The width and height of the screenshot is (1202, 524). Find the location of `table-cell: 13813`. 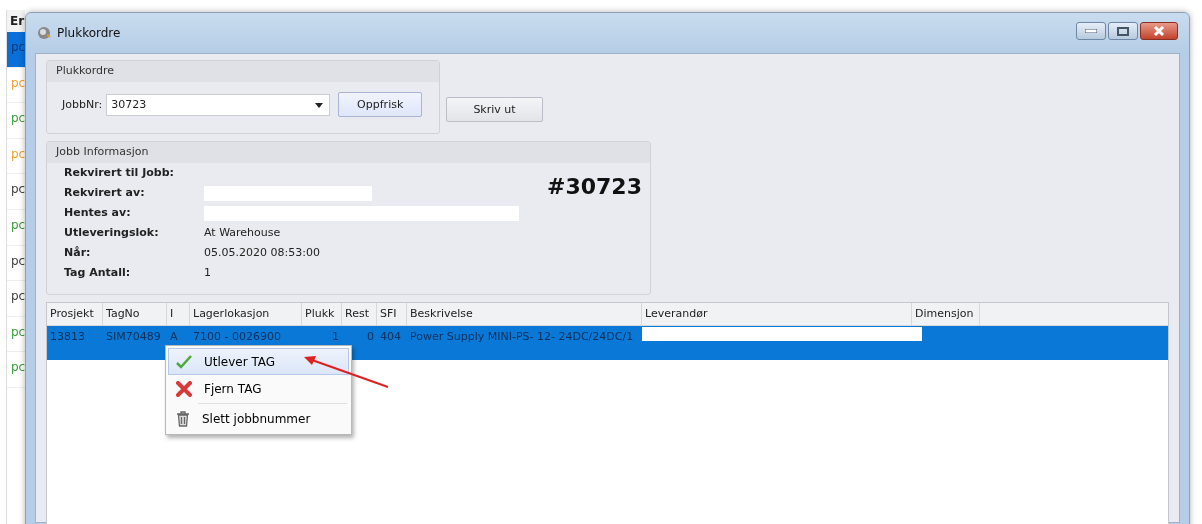

table-cell: 13813 is located at coordinates (67, 336).